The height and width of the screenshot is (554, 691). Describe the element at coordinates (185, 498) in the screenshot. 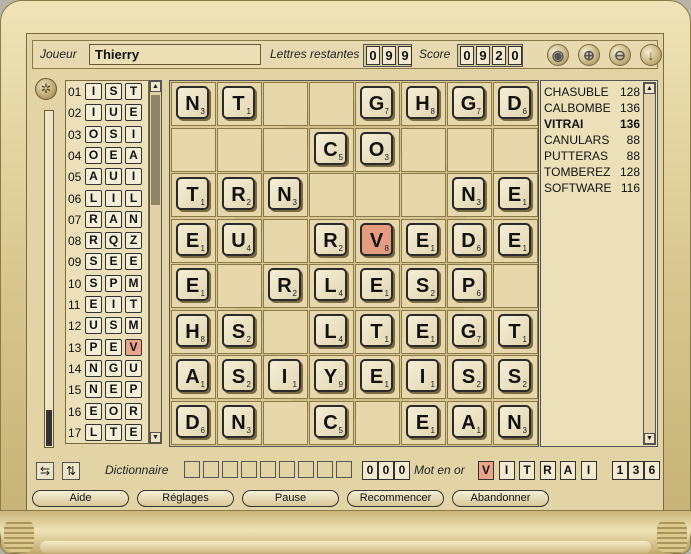

I see `settings-button: Réglages` at that location.